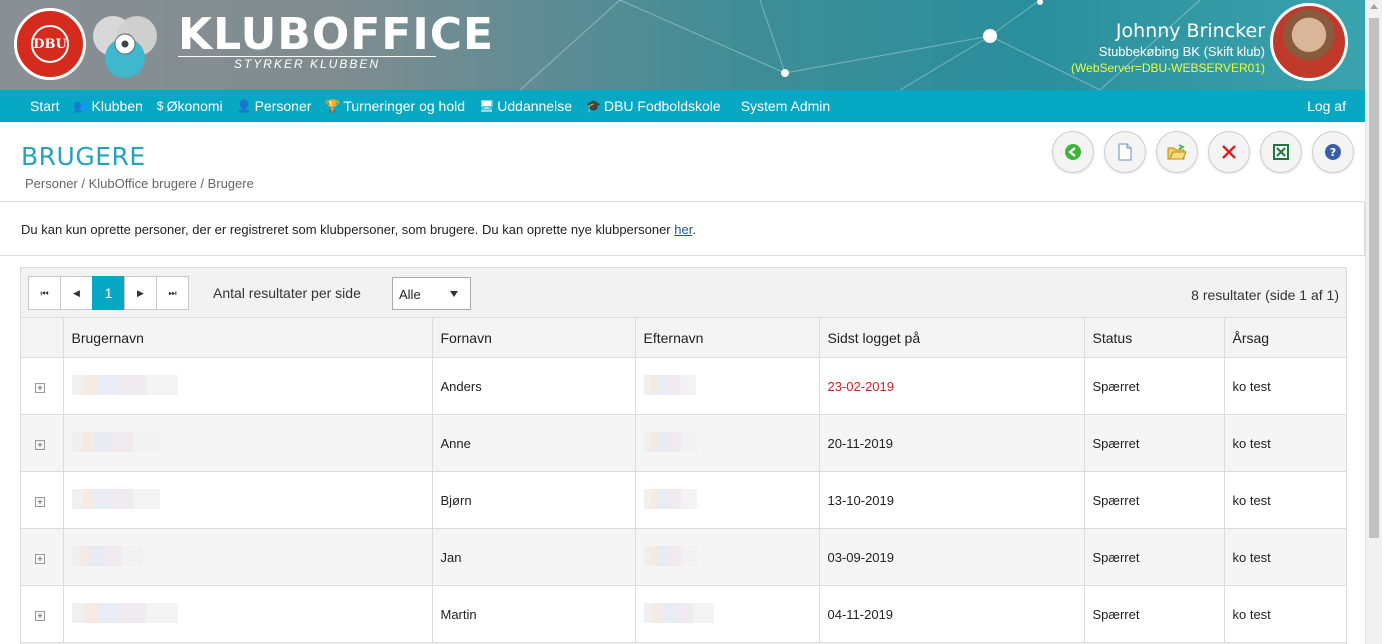 The image size is (1382, 644). I want to click on col-status: Status, so click(1154, 337).